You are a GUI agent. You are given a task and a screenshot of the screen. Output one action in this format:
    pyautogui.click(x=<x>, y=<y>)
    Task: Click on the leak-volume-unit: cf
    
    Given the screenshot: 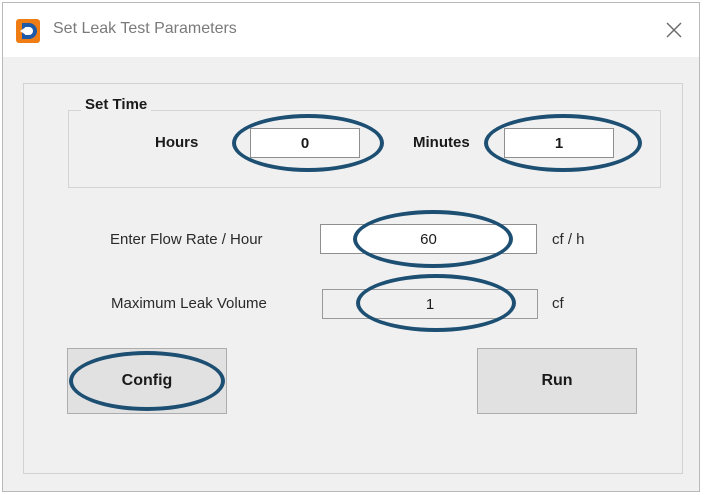 What is the action you would take?
    pyautogui.click(x=558, y=303)
    